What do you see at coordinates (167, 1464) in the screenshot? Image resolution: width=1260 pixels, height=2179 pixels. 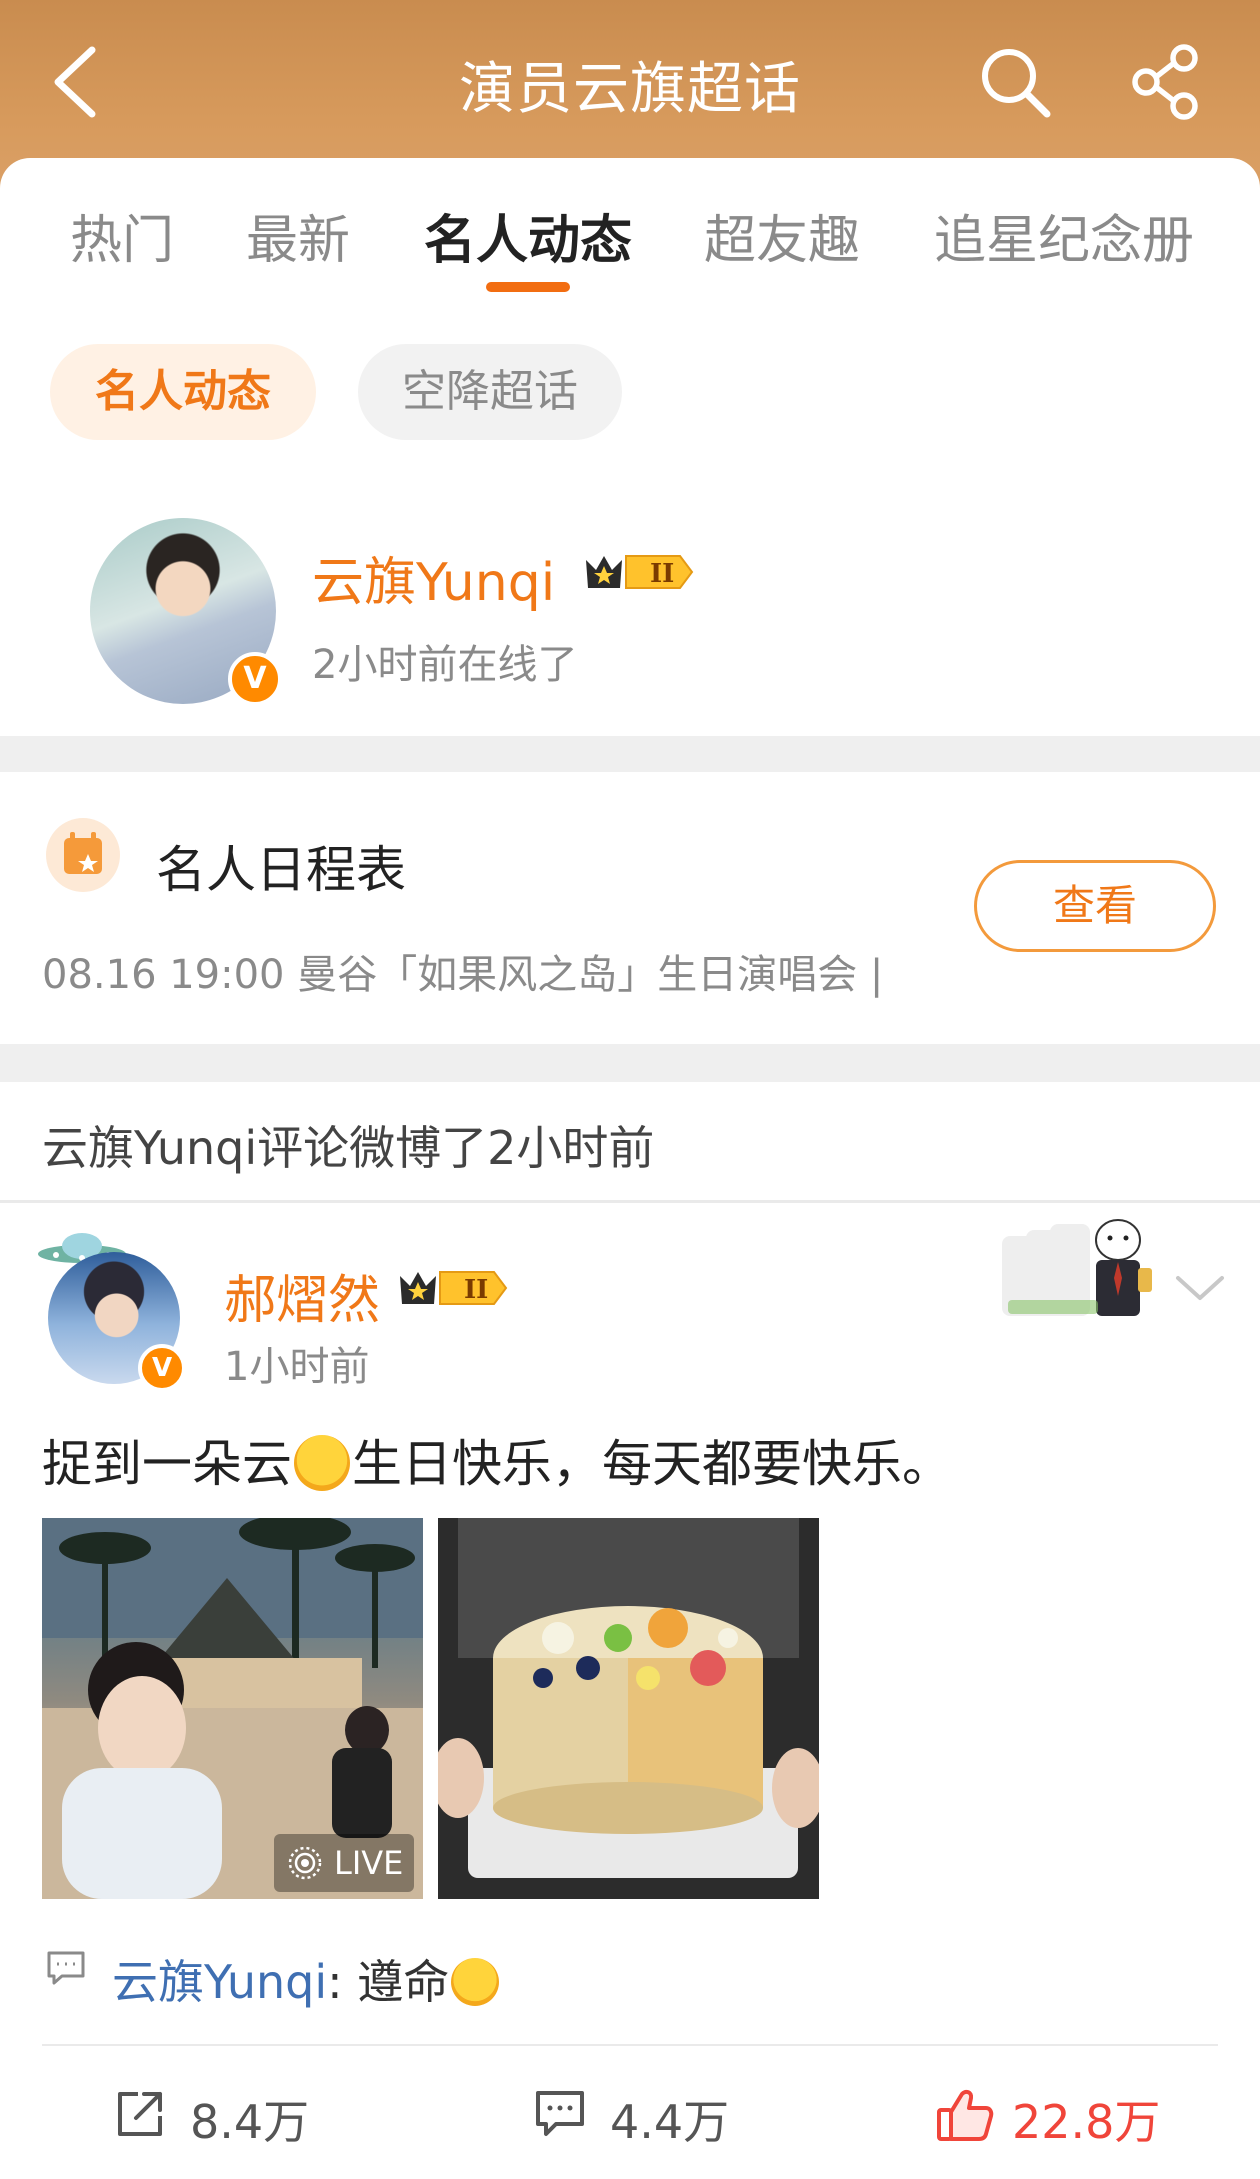 I see `post-text-part1: 捉到一朵云` at bounding box center [167, 1464].